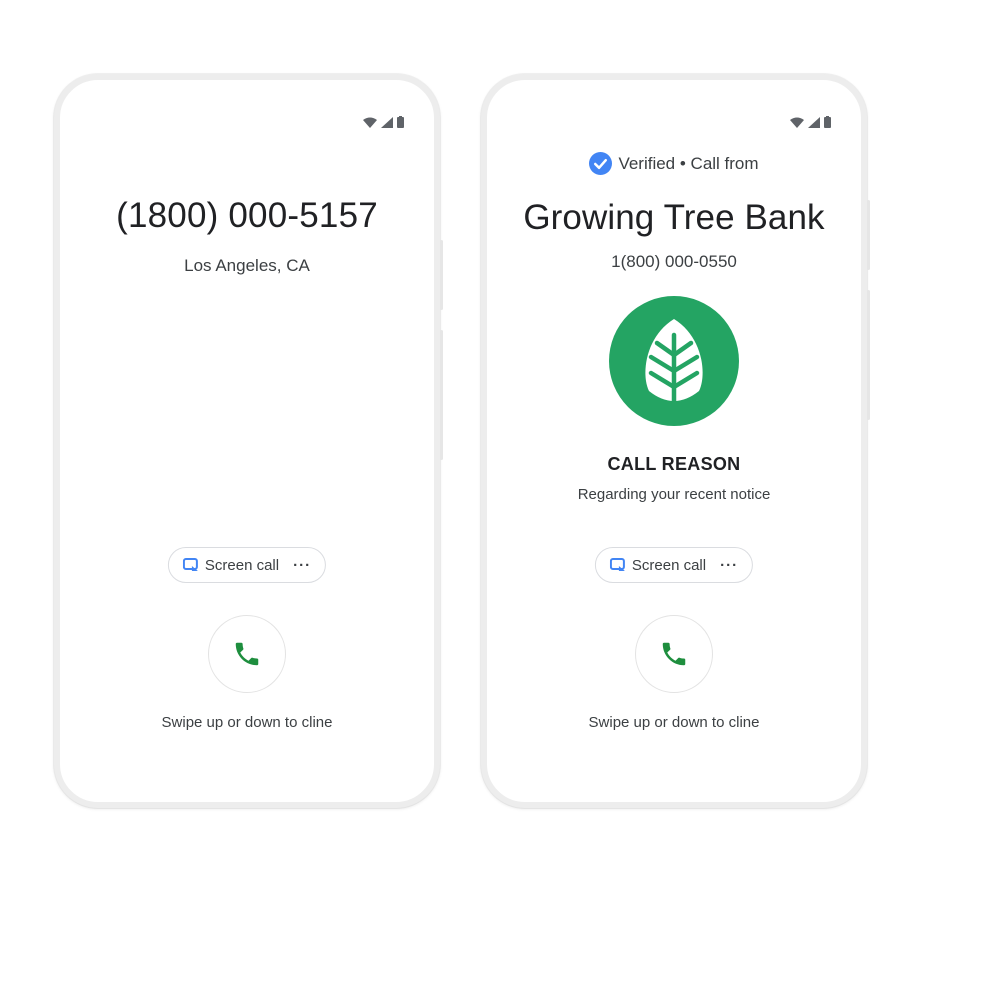 The width and height of the screenshot is (1000, 1000). What do you see at coordinates (674, 217) in the screenshot?
I see `caller-business-name: Growing Tree Bank` at bounding box center [674, 217].